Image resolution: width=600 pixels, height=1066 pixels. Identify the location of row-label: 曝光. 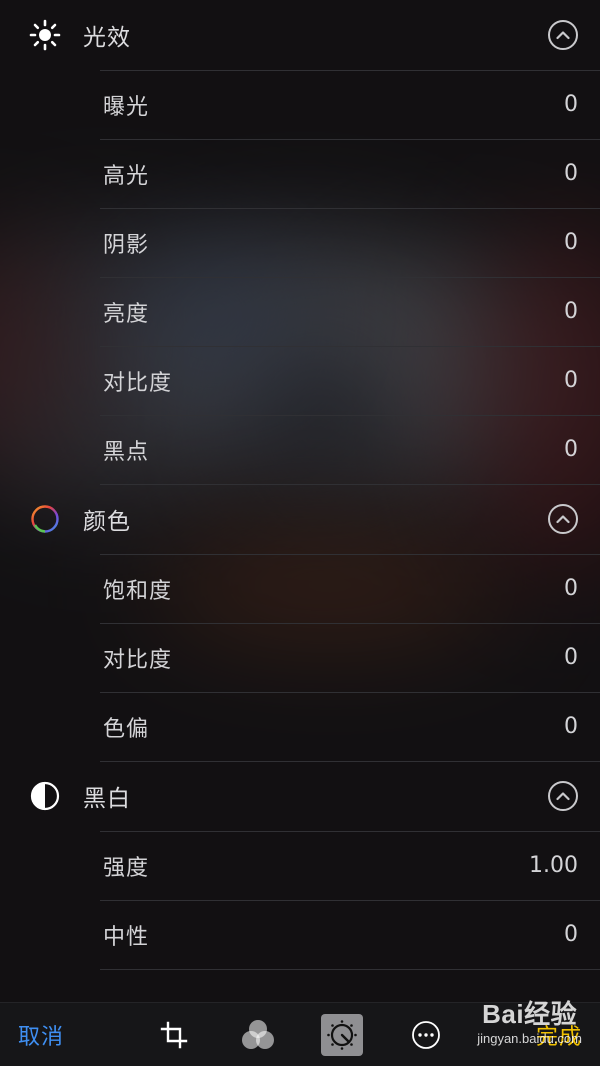
(126, 107).